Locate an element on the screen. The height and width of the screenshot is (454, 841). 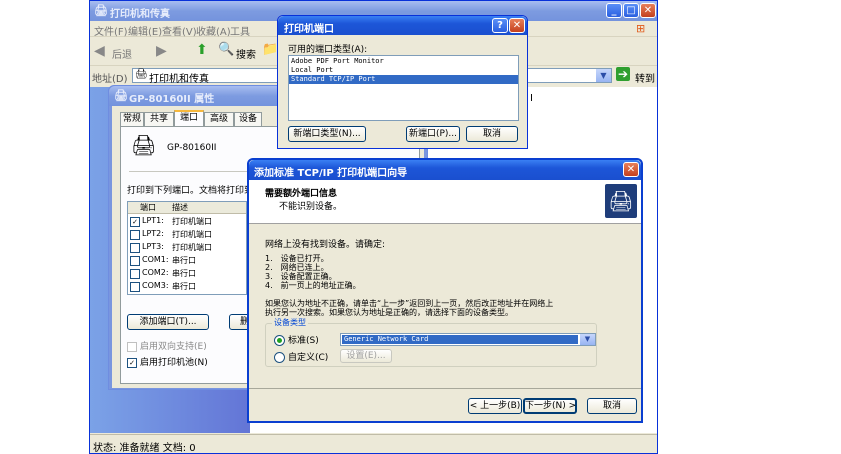
forward-arrow-icon: ▶ is located at coordinates (161, 51).